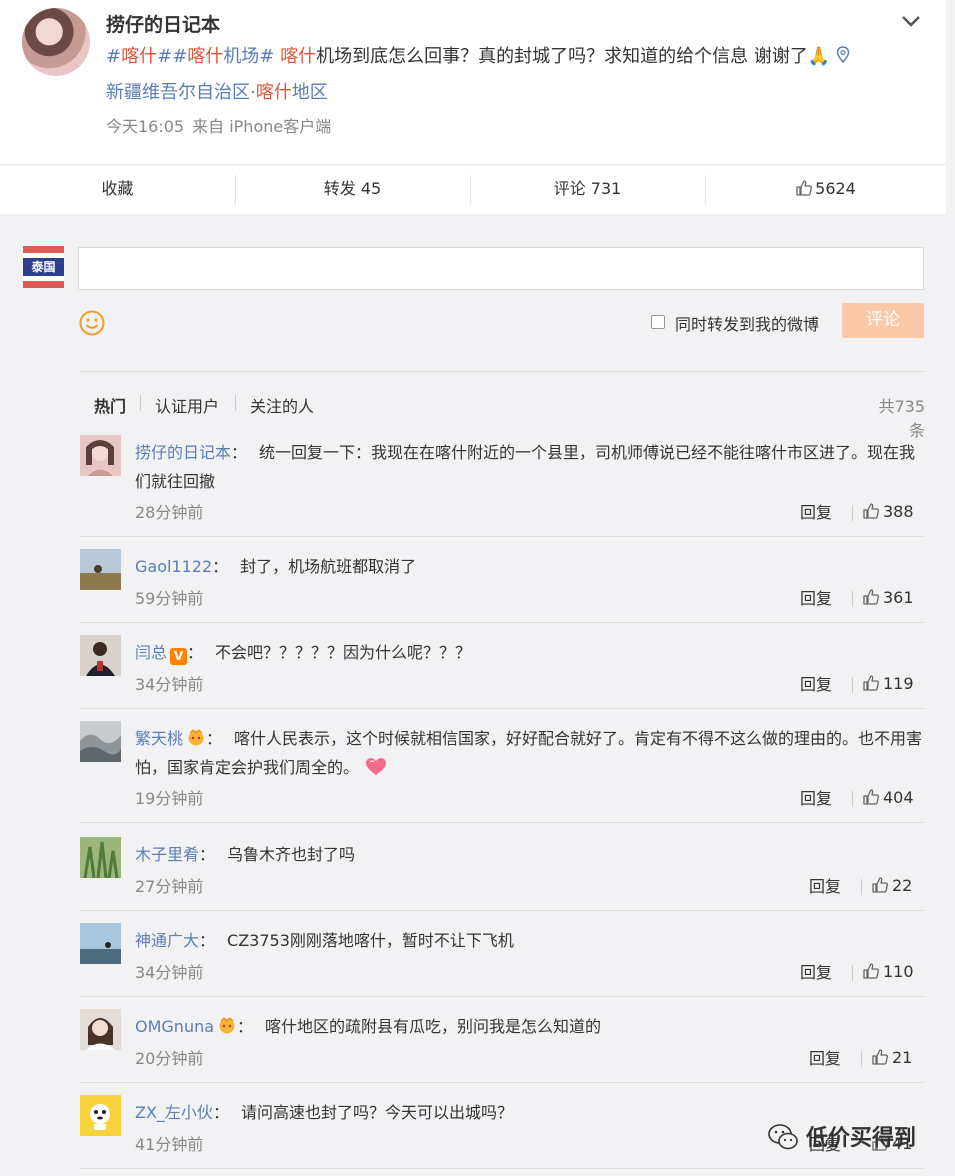 This screenshot has height=1176, width=955. What do you see at coordinates (169, 512) in the screenshot?
I see `comment-time: 28分钟前` at bounding box center [169, 512].